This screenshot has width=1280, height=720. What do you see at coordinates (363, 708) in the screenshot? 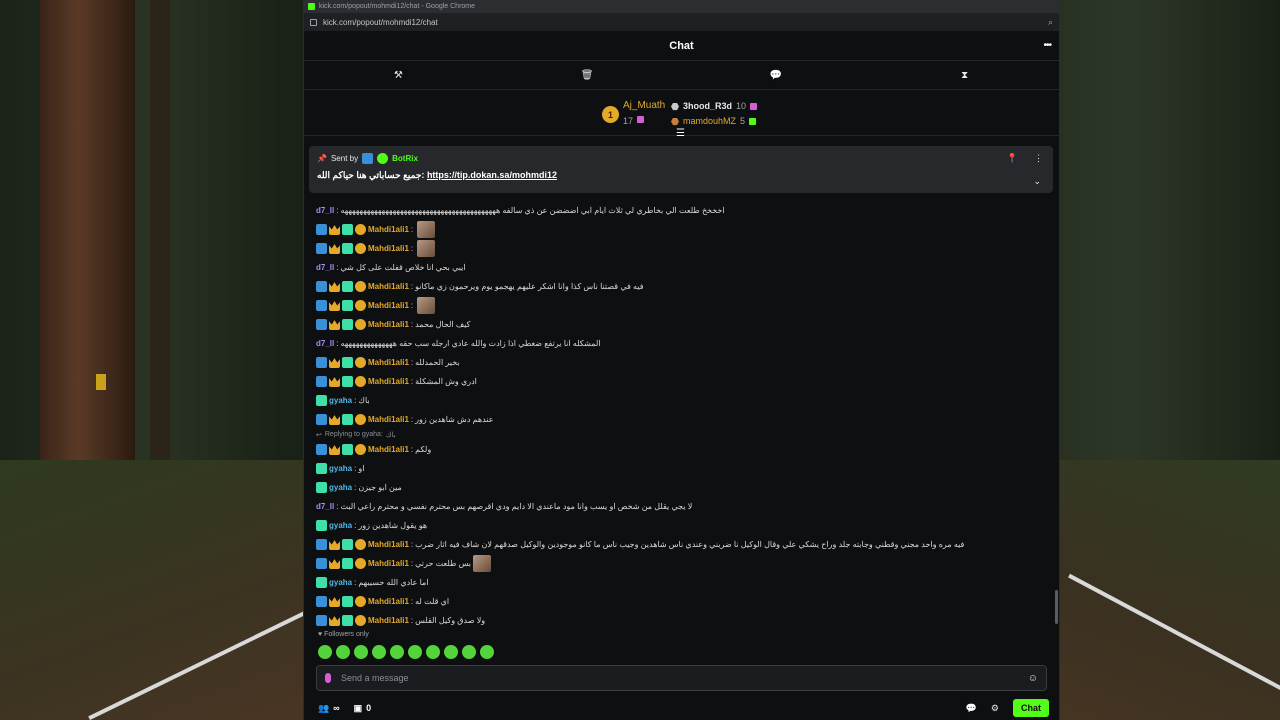
I see `store-count: ▣ 0` at bounding box center [363, 708].